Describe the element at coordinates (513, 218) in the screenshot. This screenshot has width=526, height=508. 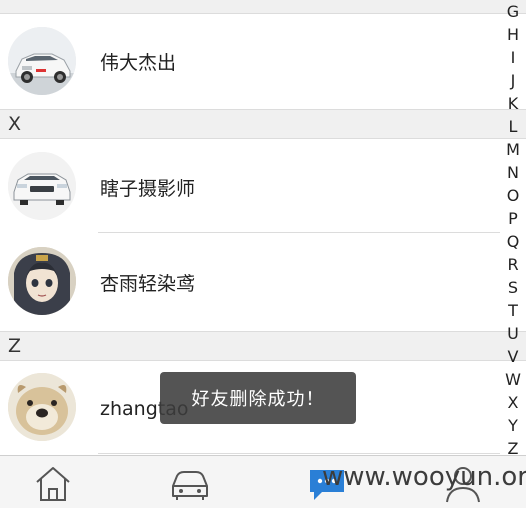
I see `index-letter: P` at that location.